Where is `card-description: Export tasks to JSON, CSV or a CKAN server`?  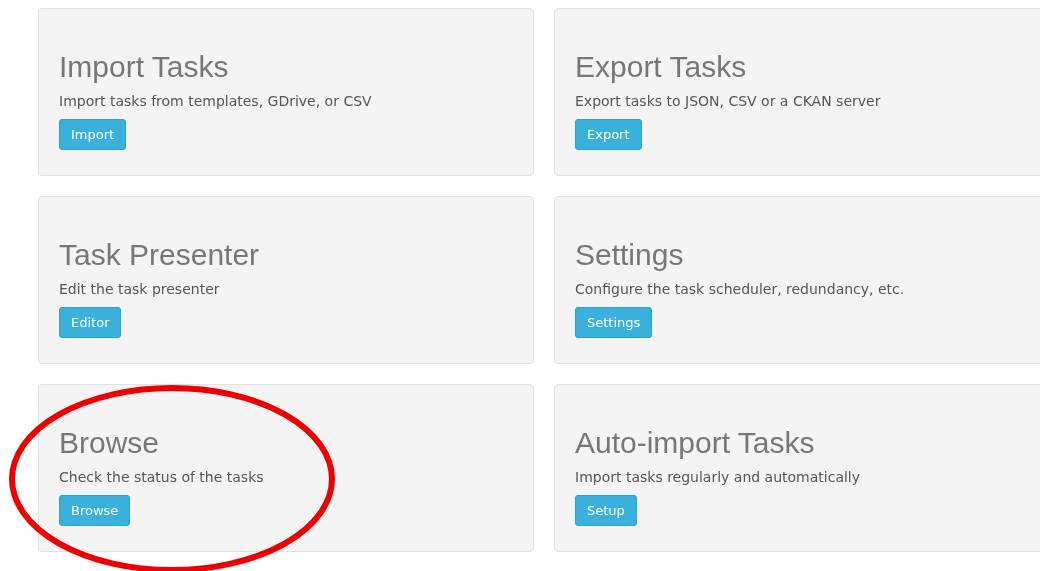 card-description: Export tasks to JSON, CSV or a CKAN server is located at coordinates (728, 101).